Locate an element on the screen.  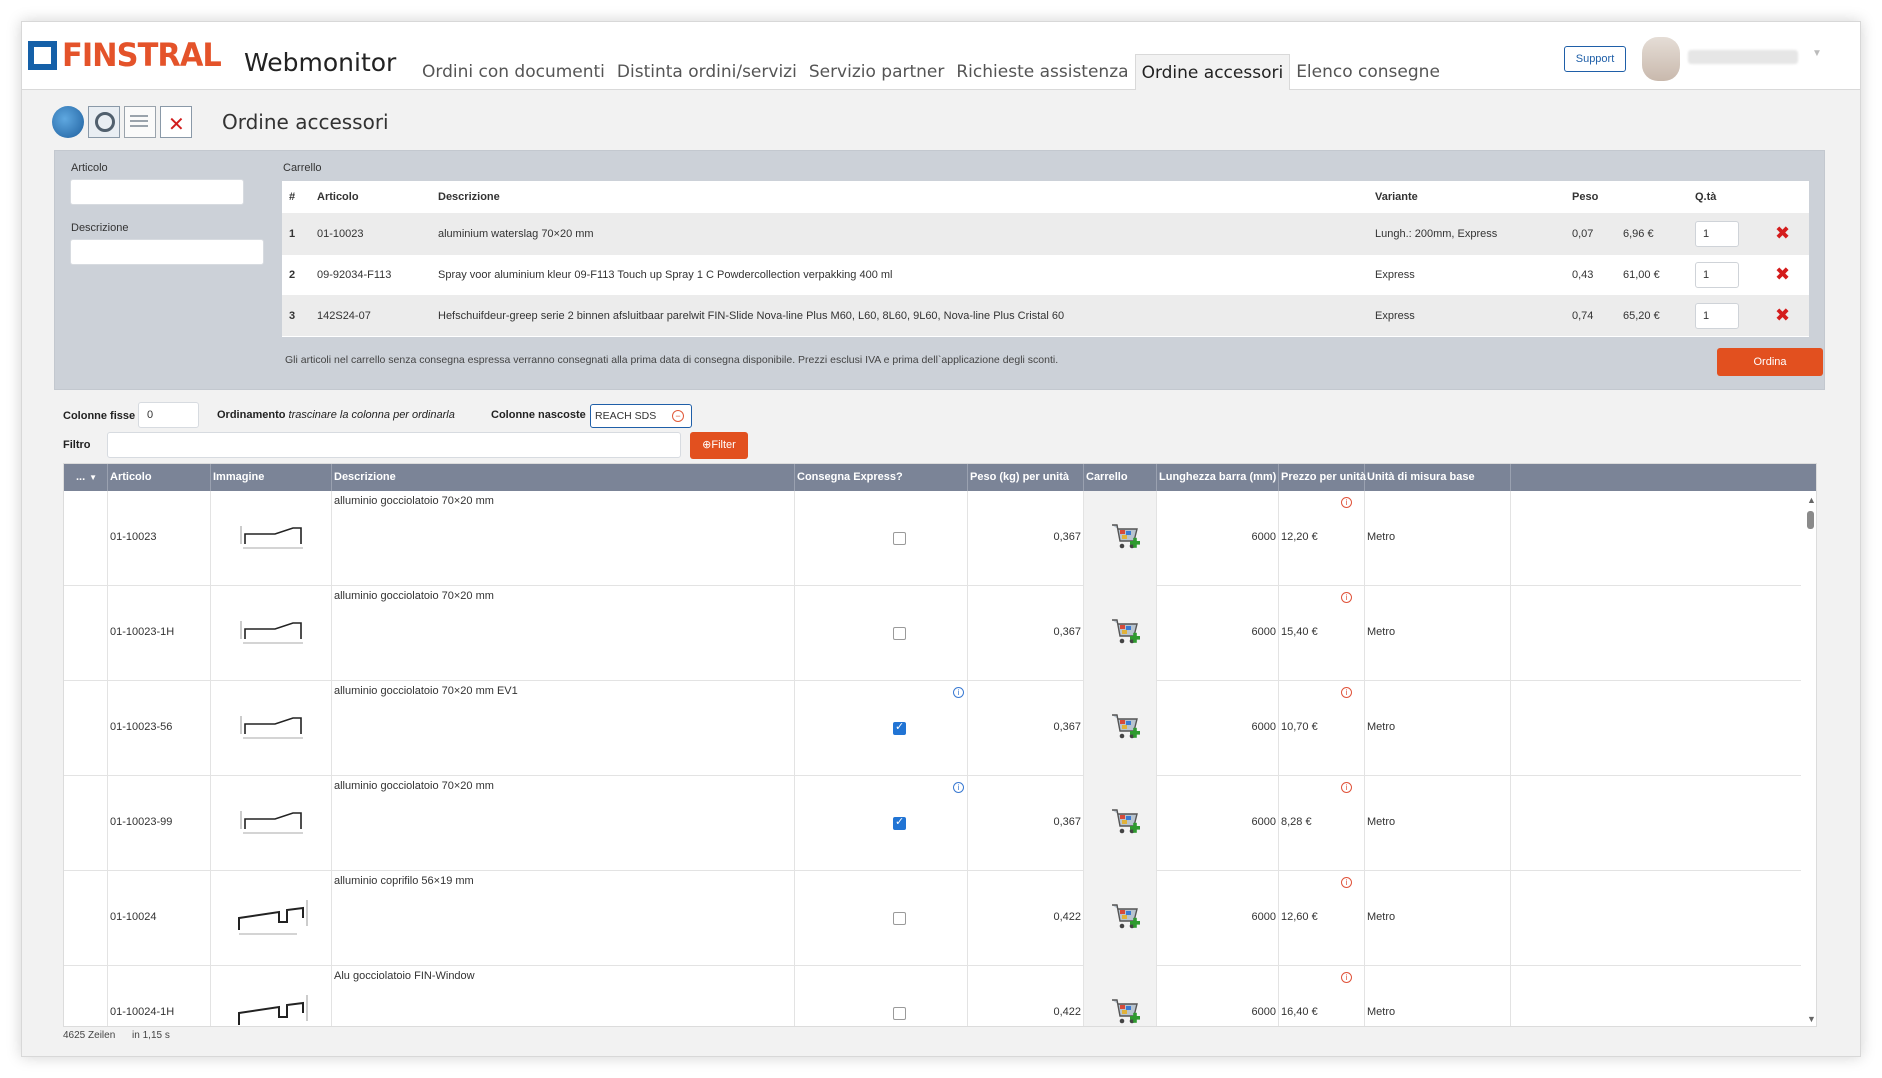
ordinamento-hint: trascinare la colonna per ordinarla is located at coordinates (371, 415).